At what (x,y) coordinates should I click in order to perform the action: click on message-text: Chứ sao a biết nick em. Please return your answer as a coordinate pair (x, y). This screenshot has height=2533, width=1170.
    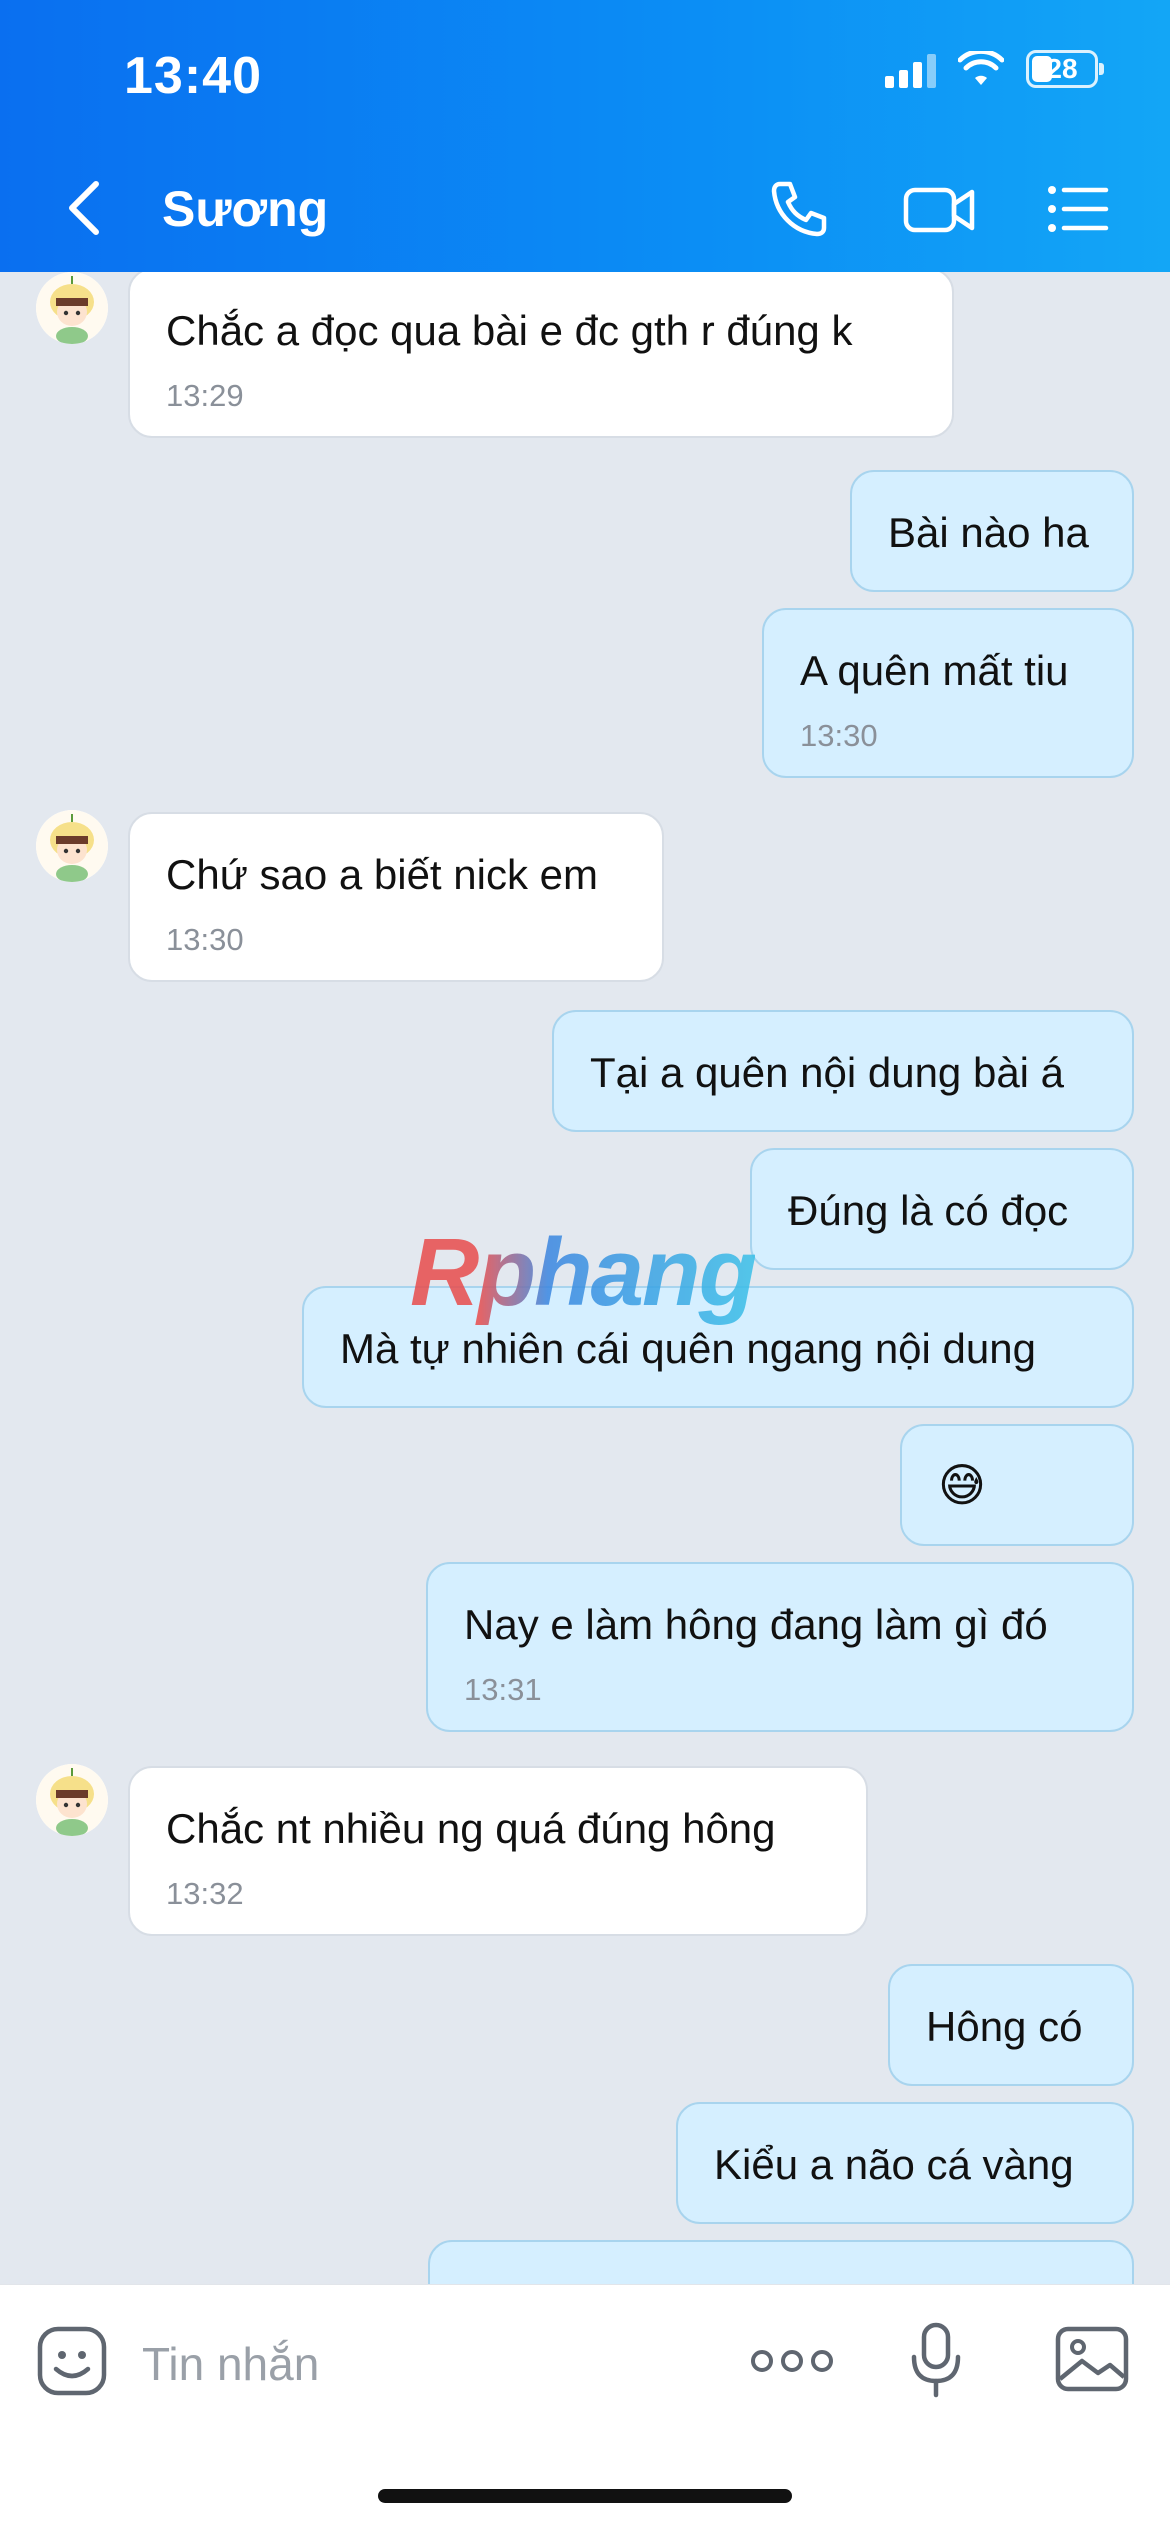
    Looking at the image, I should click on (382, 874).